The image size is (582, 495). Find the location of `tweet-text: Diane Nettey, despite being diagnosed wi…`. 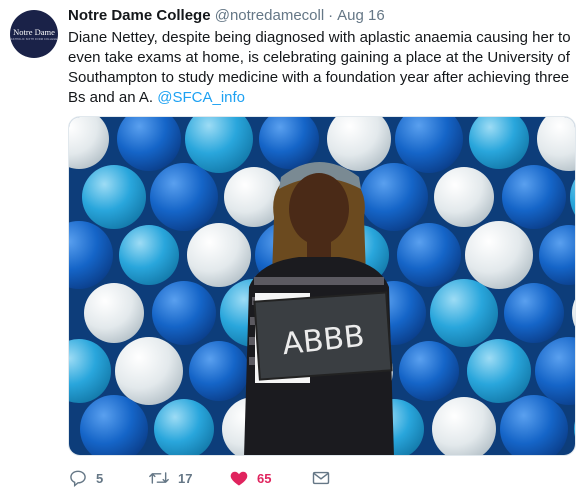

tweet-text: Diane Nettey, despite being diagnosed wi… is located at coordinates (320, 68).